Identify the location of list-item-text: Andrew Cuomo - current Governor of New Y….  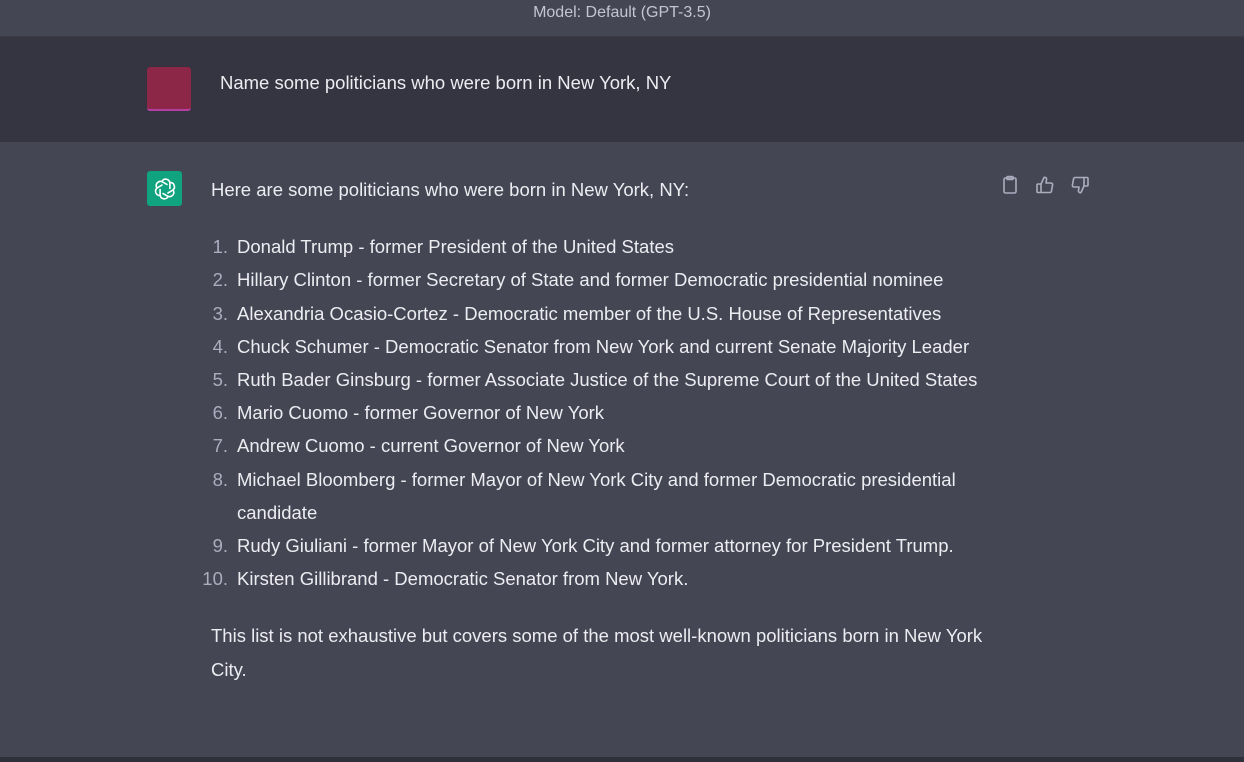
(431, 446).